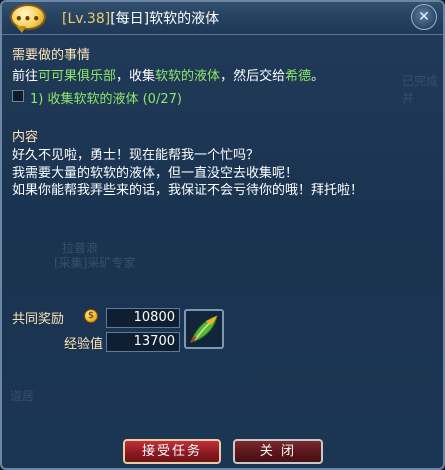 This screenshot has width=445, height=470. I want to click on instruction-item: 软软的液体, so click(188, 76).